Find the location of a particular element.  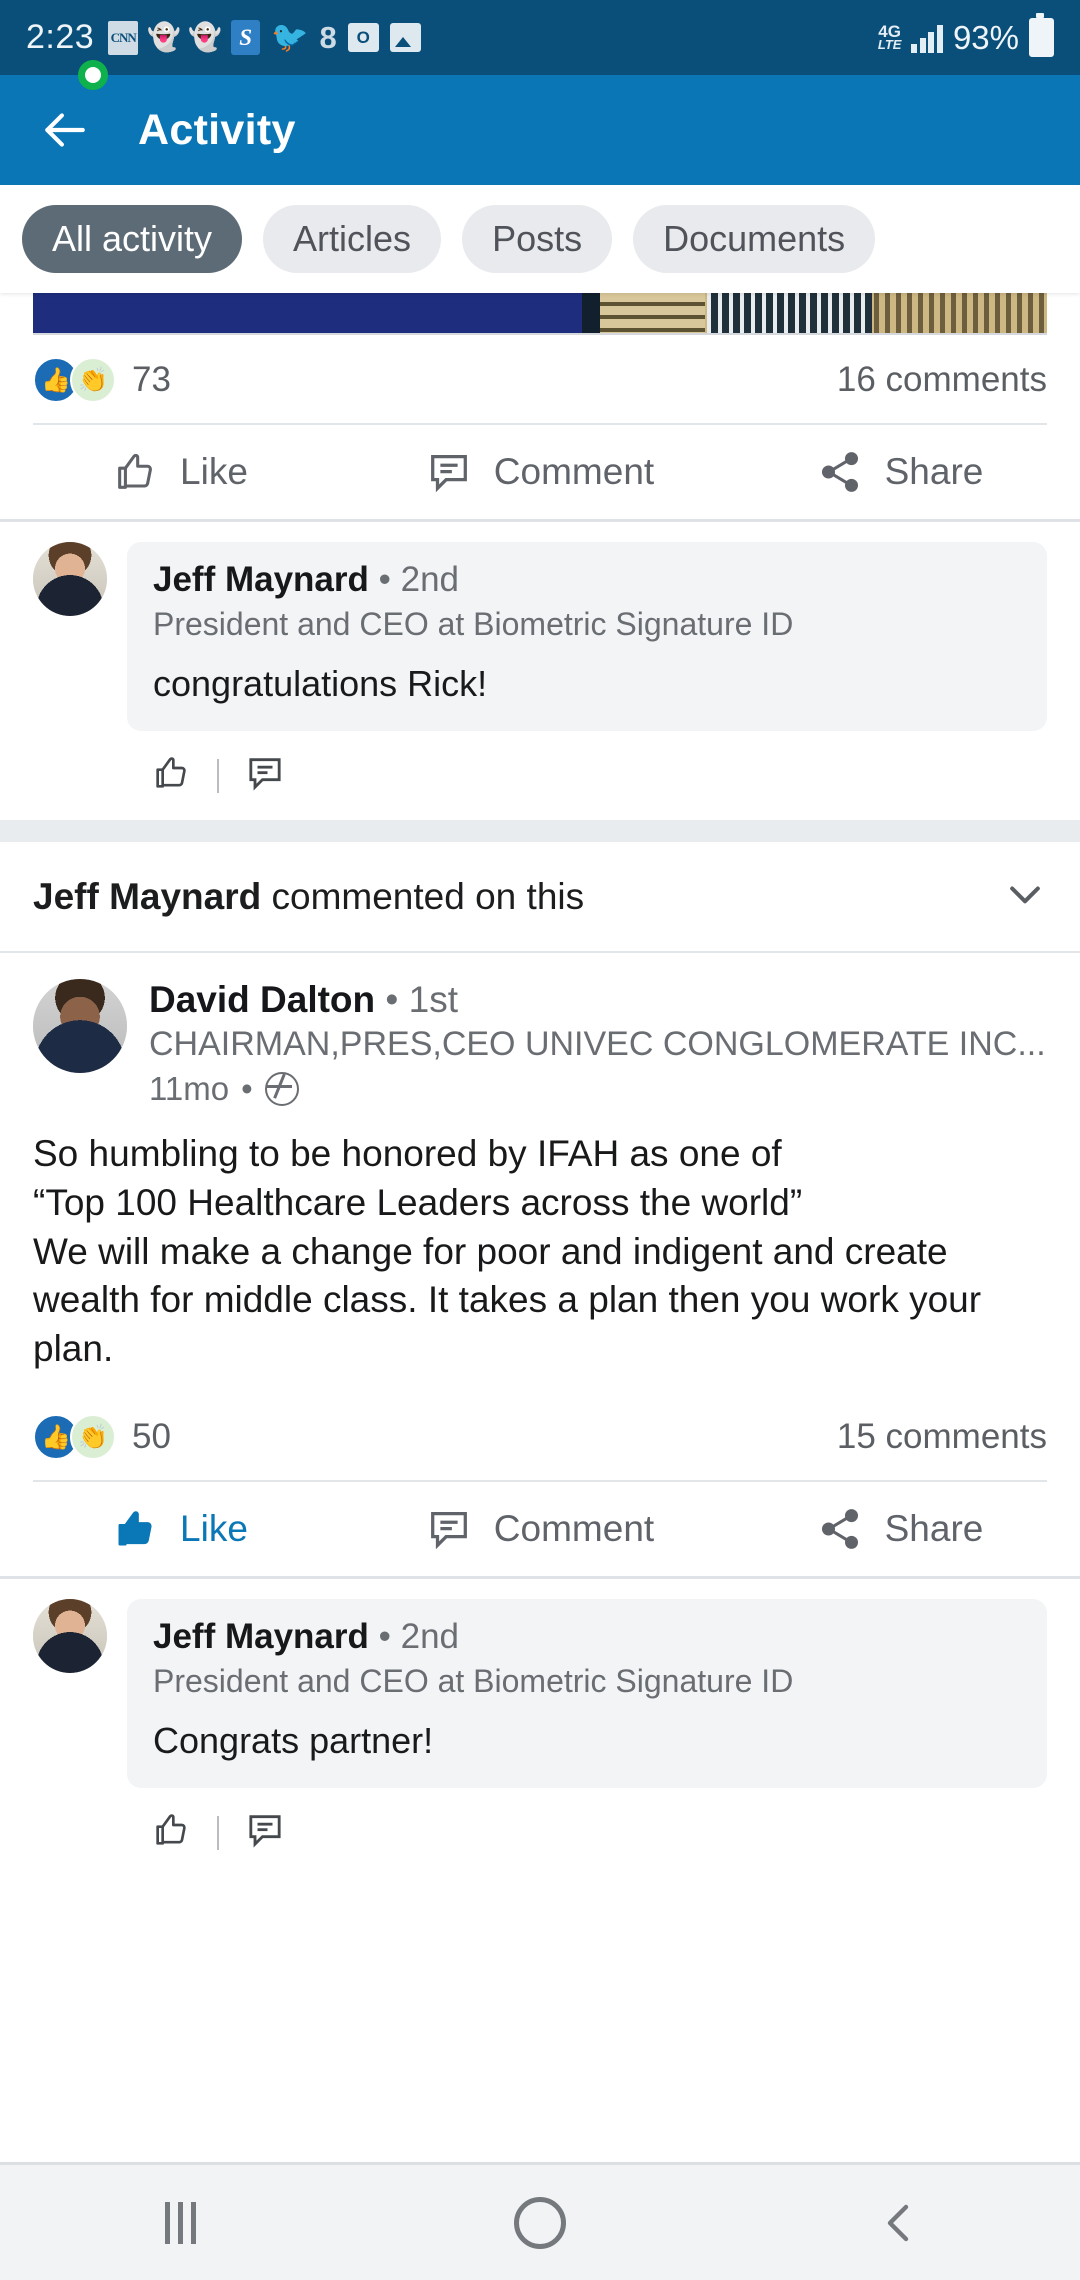

feed-separator is located at coordinates (540, 831).